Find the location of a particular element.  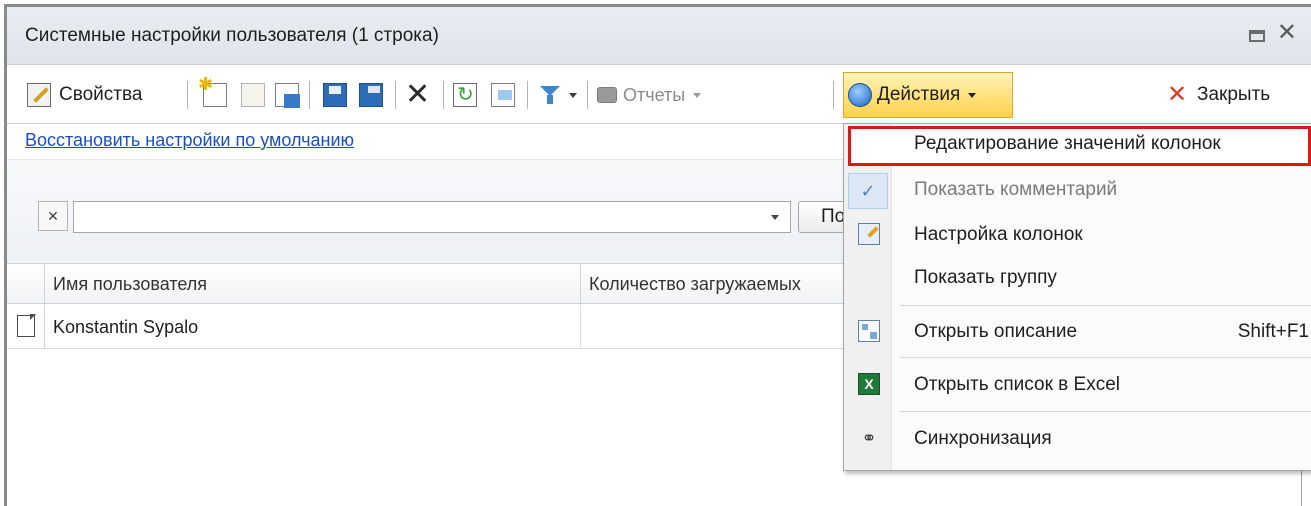

save-all-icon is located at coordinates (371, 95).